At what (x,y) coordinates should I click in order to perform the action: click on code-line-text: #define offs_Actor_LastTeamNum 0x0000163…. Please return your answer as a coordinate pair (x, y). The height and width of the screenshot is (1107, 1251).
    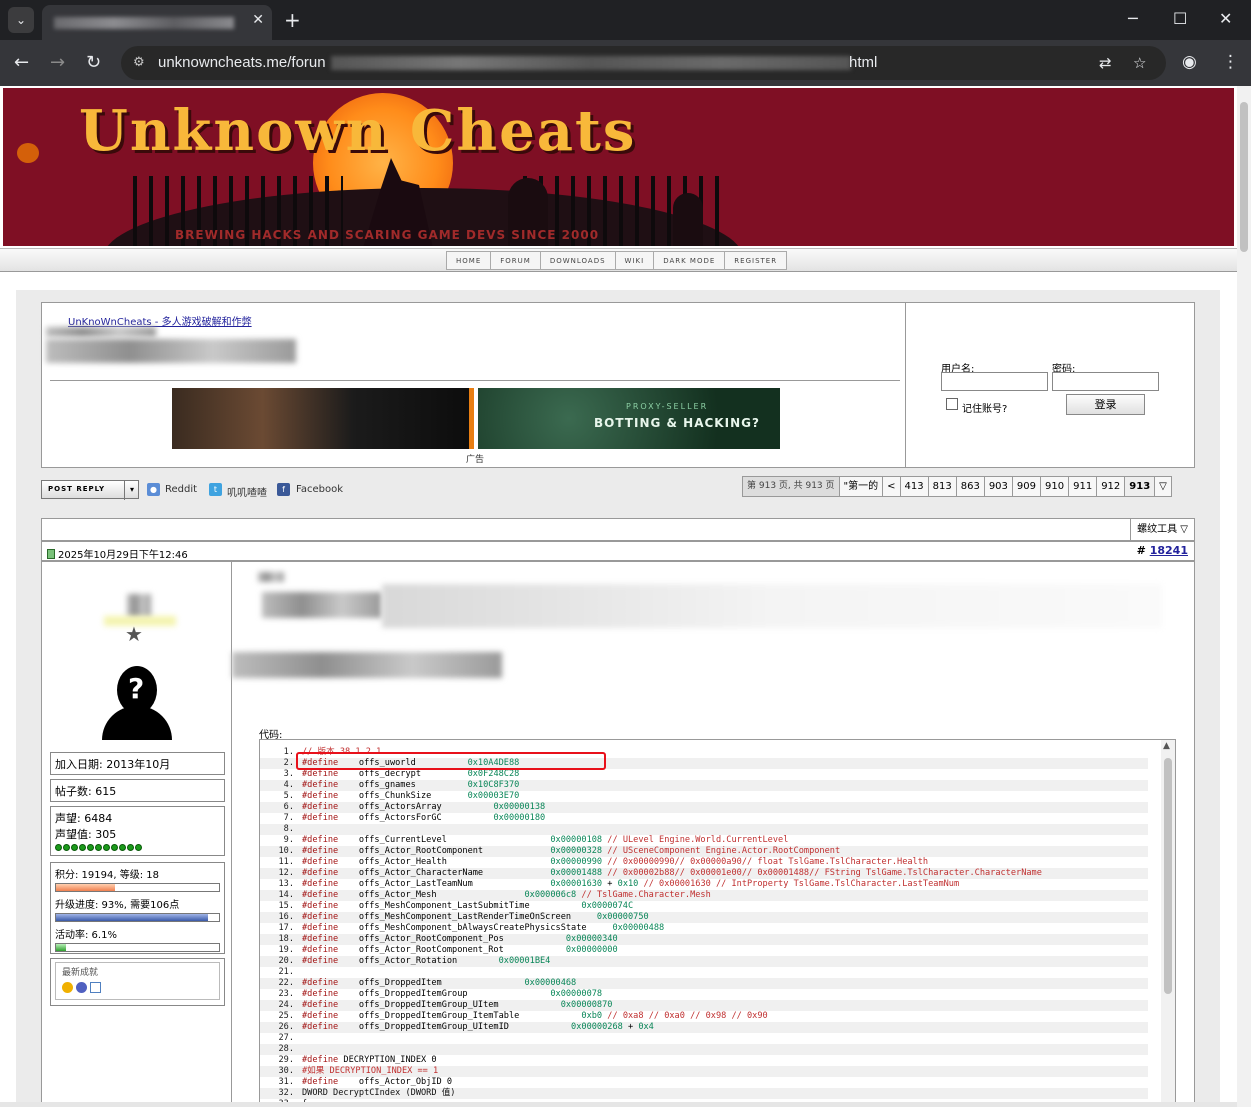
    Looking at the image, I should click on (631, 884).